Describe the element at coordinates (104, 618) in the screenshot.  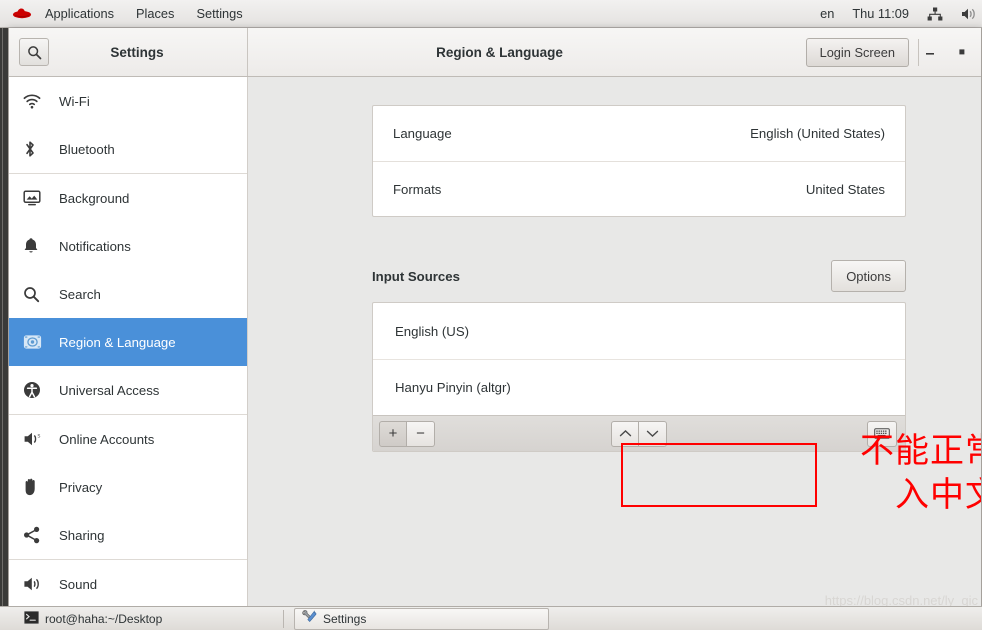
I see `taskbar-item-label: root@haha:~/Desktop` at that location.